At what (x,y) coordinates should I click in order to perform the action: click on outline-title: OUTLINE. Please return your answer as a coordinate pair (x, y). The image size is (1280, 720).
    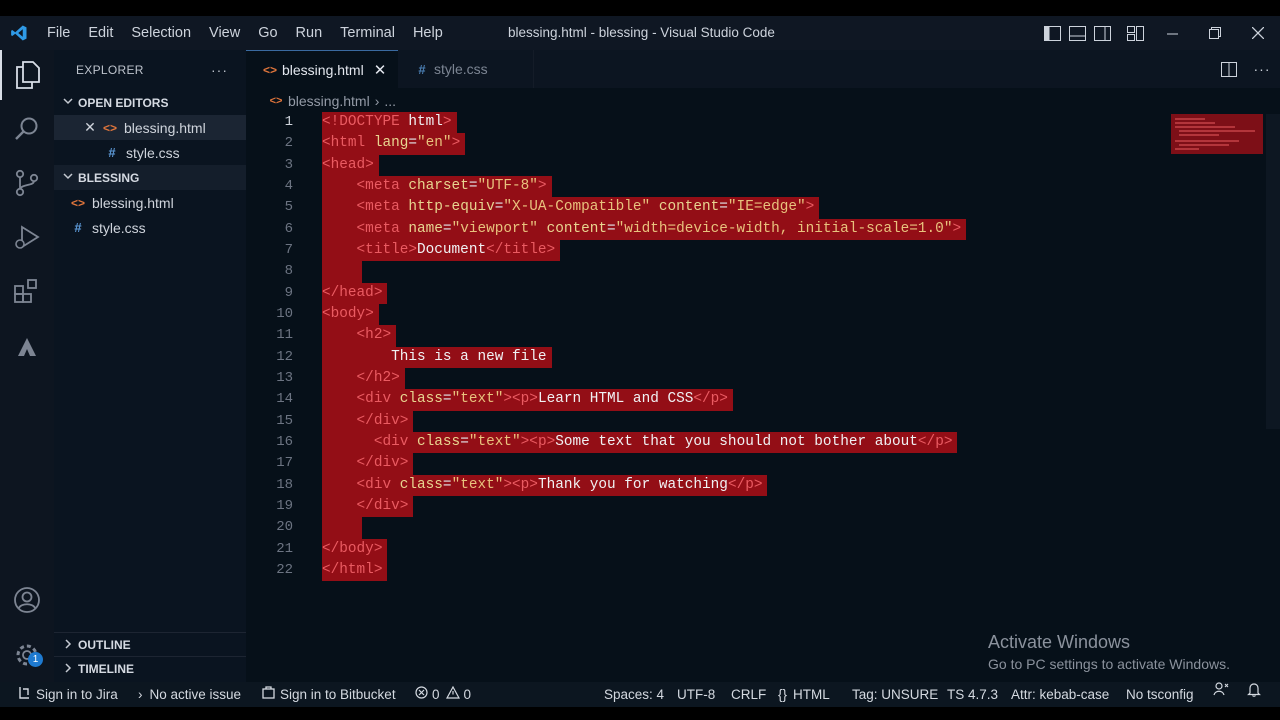
    Looking at the image, I should click on (104, 644).